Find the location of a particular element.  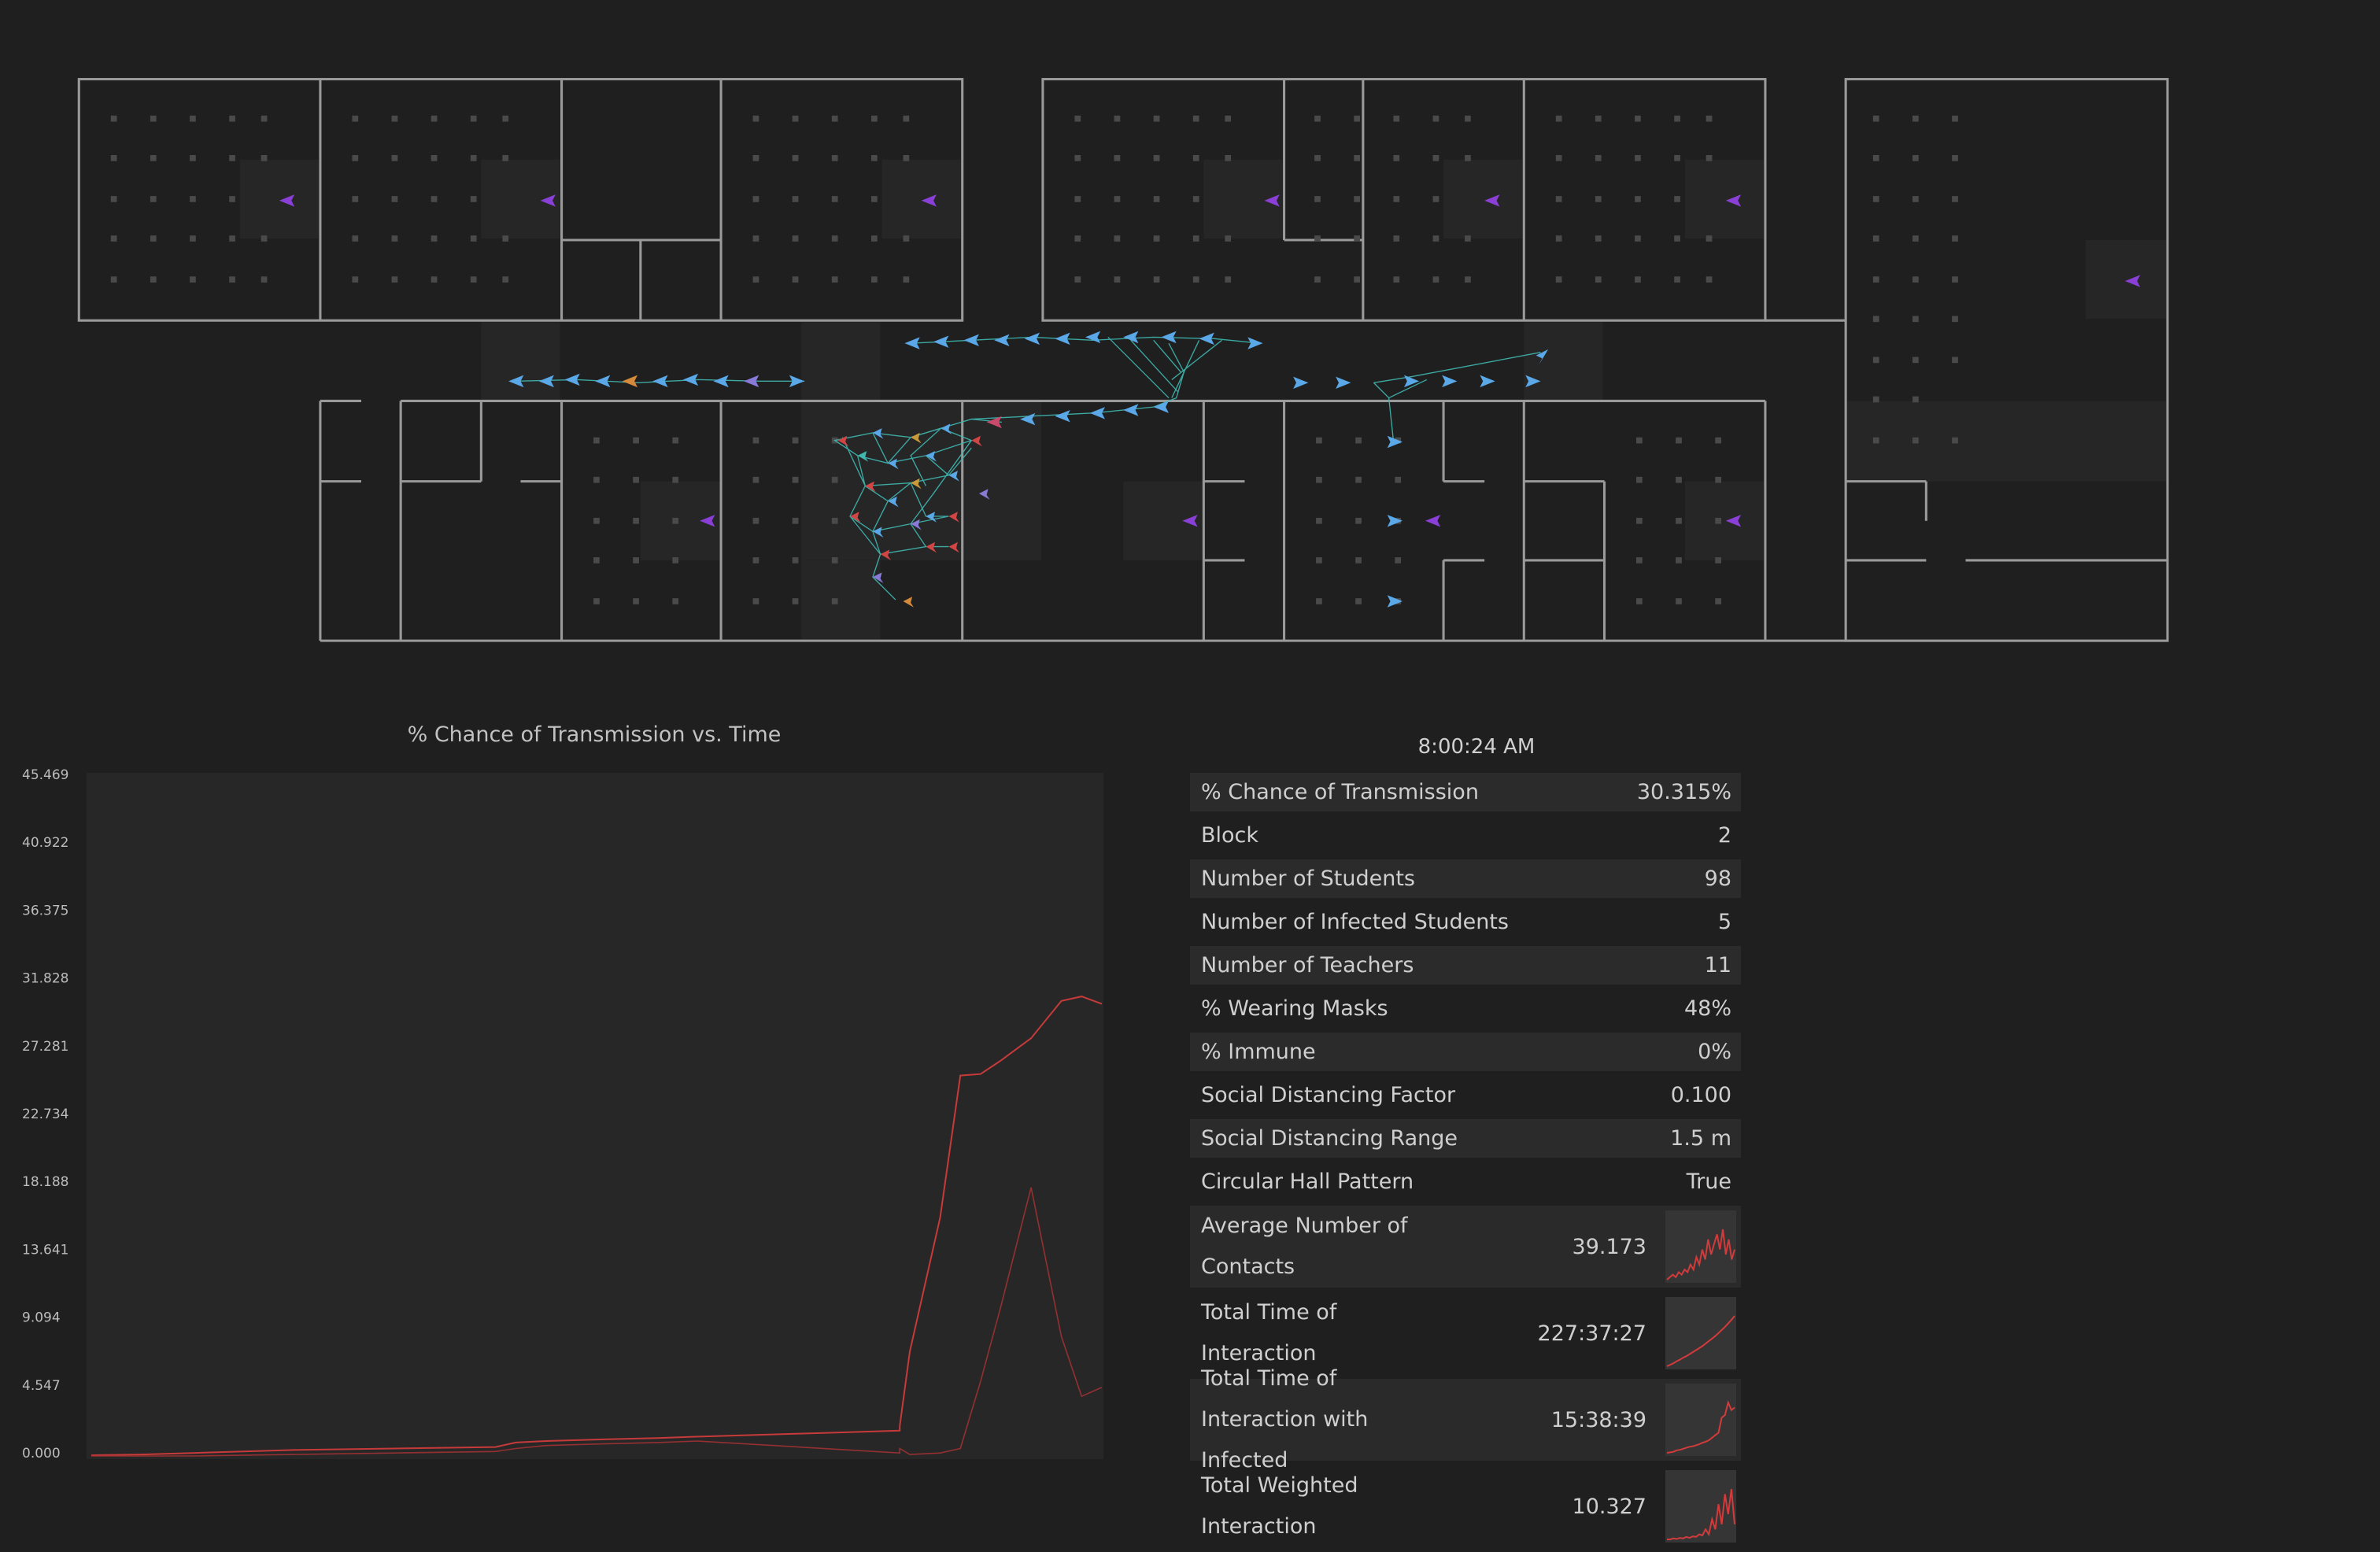

stat-row: Number of Infected Students 5 is located at coordinates (1465, 922).